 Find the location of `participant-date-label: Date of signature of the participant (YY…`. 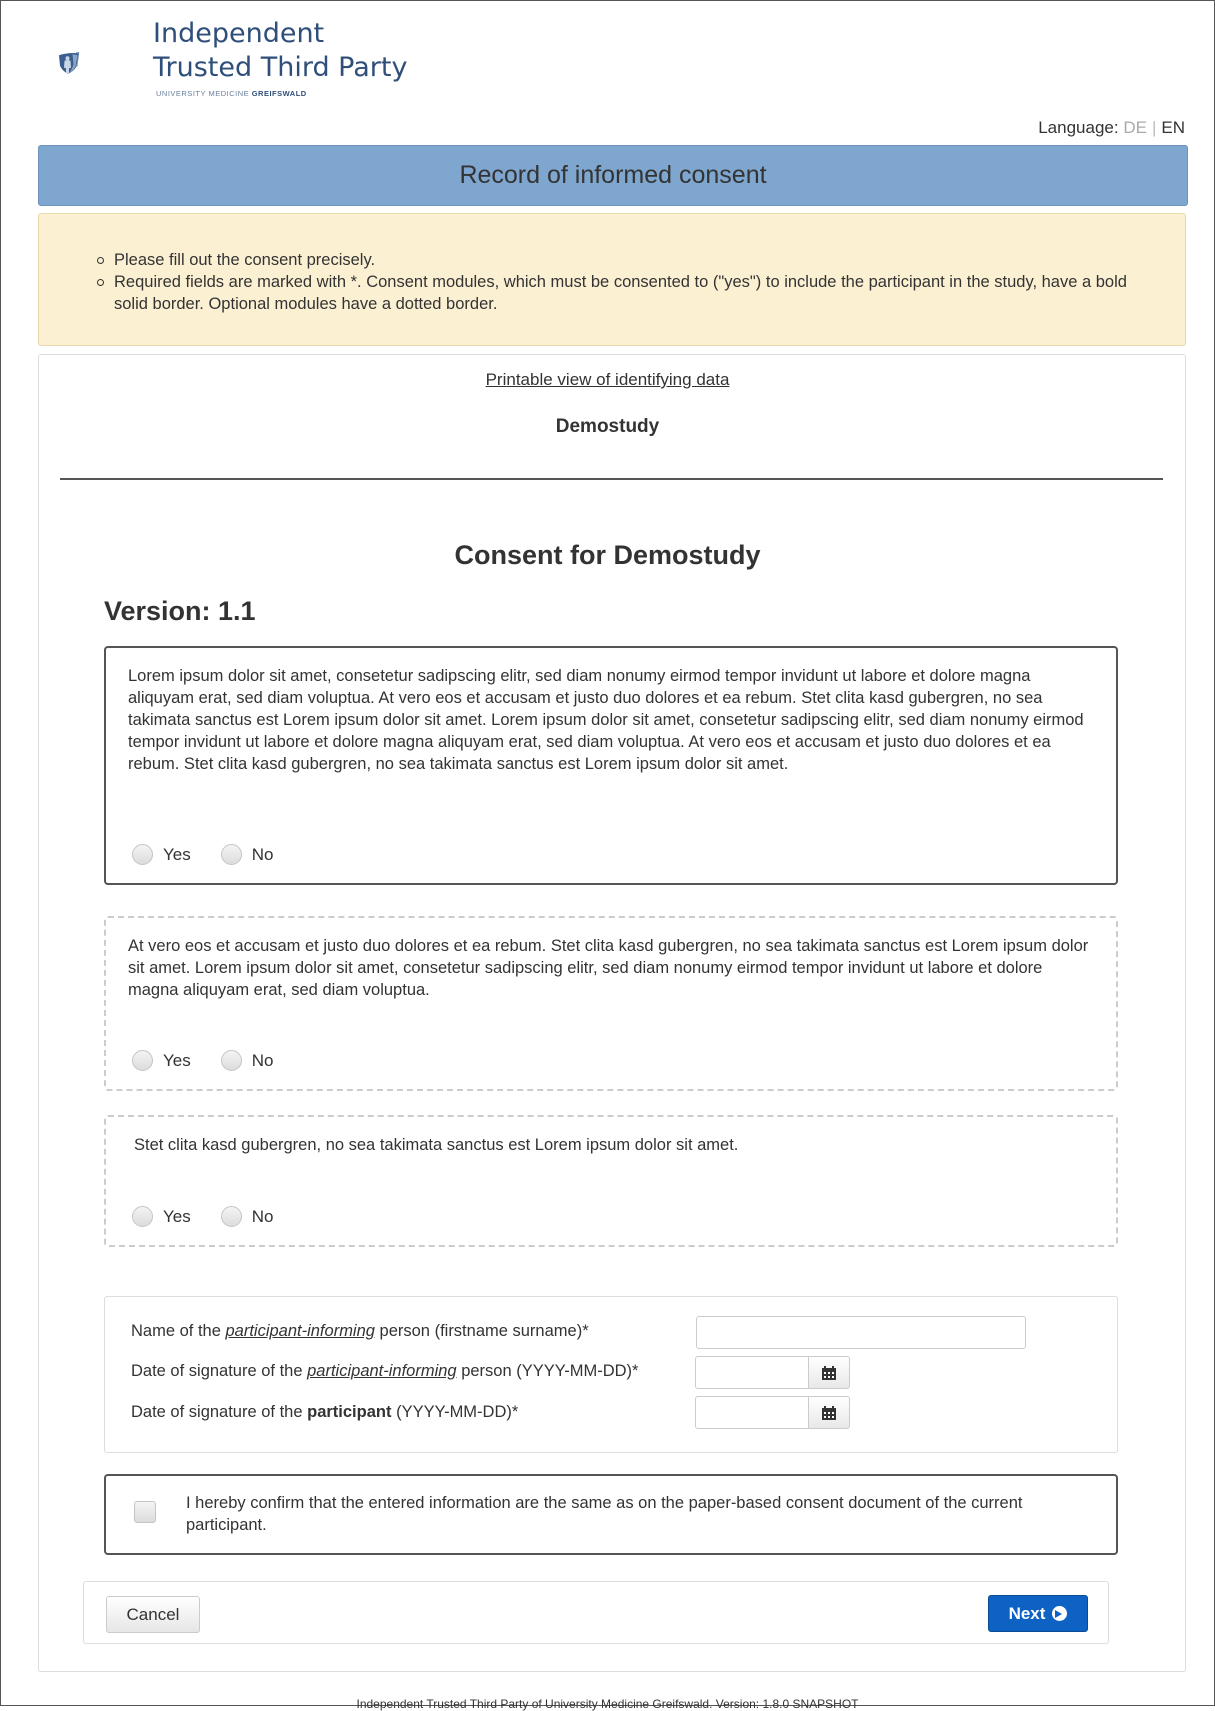

participant-date-label: Date of signature of the participant (YY… is located at coordinates (325, 1412).